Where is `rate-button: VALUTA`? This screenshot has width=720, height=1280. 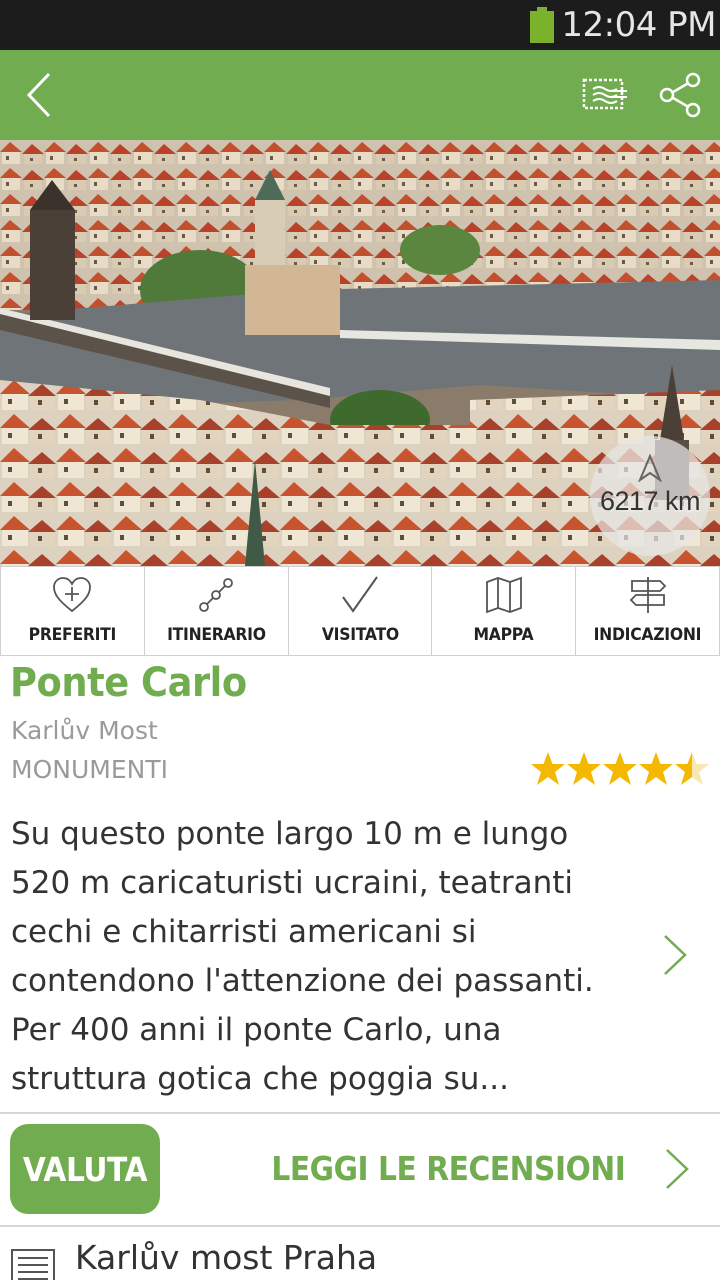 rate-button: VALUTA is located at coordinates (85, 1169).